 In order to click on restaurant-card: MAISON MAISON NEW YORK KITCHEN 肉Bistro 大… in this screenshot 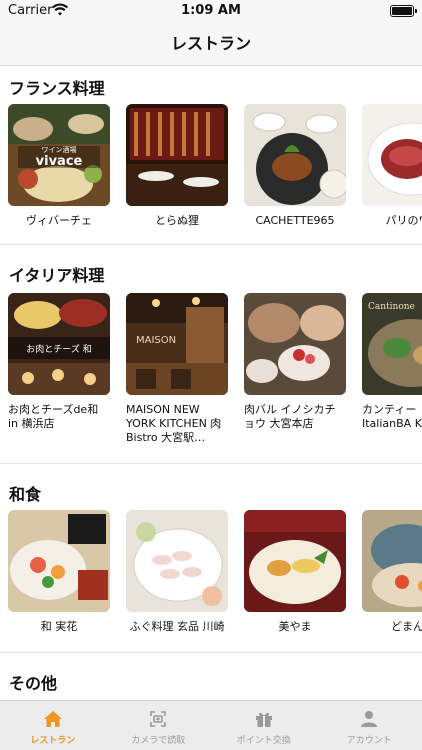, I will do `click(177, 378)`.